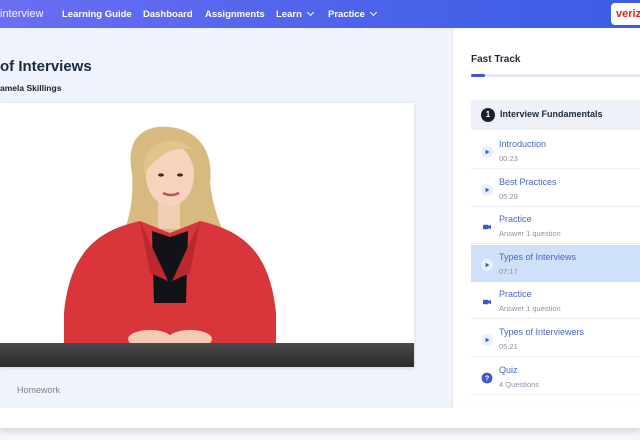  I want to click on nav-learn: Learn, so click(295, 14).